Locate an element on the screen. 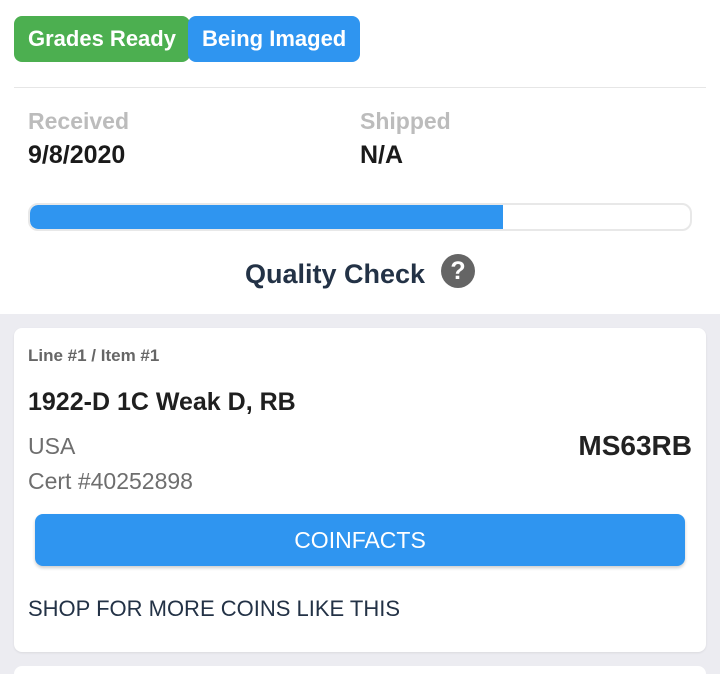  divider is located at coordinates (360, 87).